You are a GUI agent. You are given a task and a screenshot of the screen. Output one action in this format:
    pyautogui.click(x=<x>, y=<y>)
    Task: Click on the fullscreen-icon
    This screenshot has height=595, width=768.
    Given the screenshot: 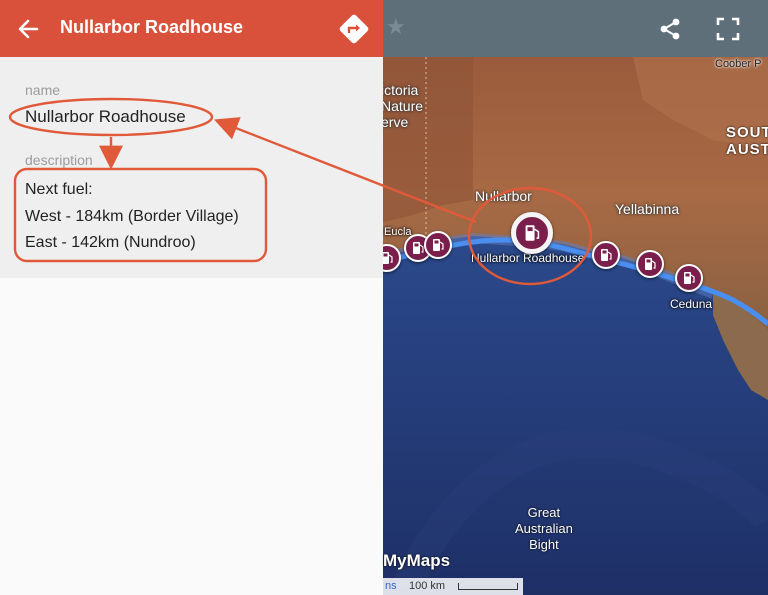 What is the action you would take?
    pyautogui.click(x=728, y=29)
    